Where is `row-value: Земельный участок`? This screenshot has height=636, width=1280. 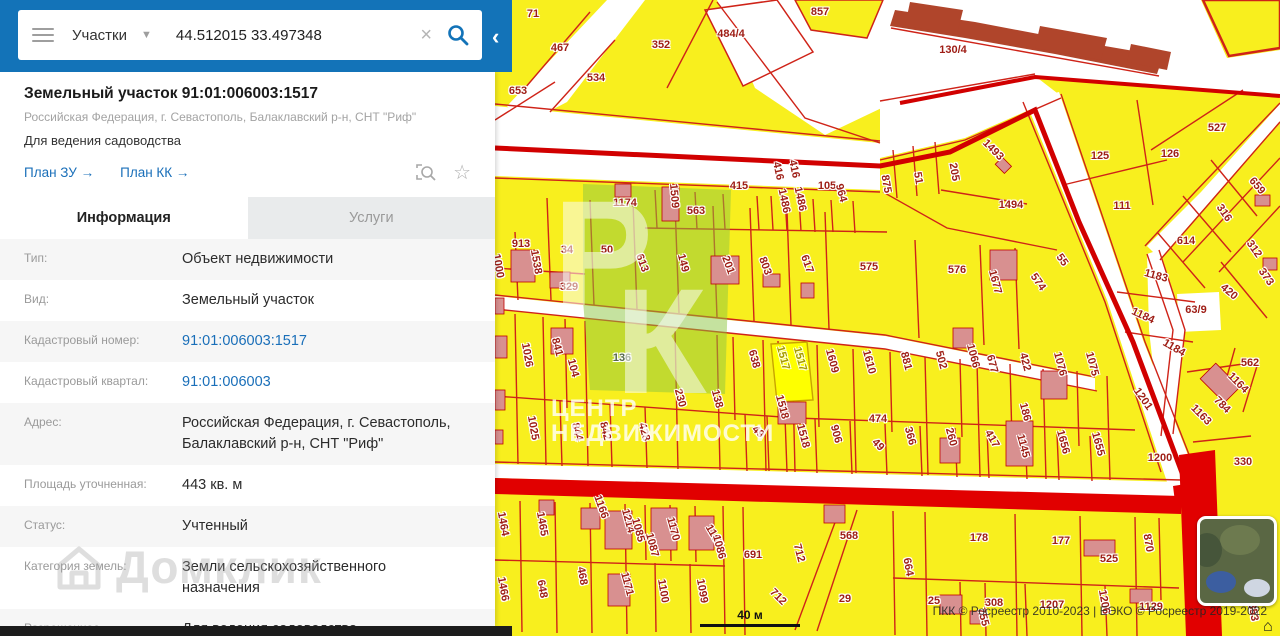
row-value: Земельный участок is located at coordinates (248, 300).